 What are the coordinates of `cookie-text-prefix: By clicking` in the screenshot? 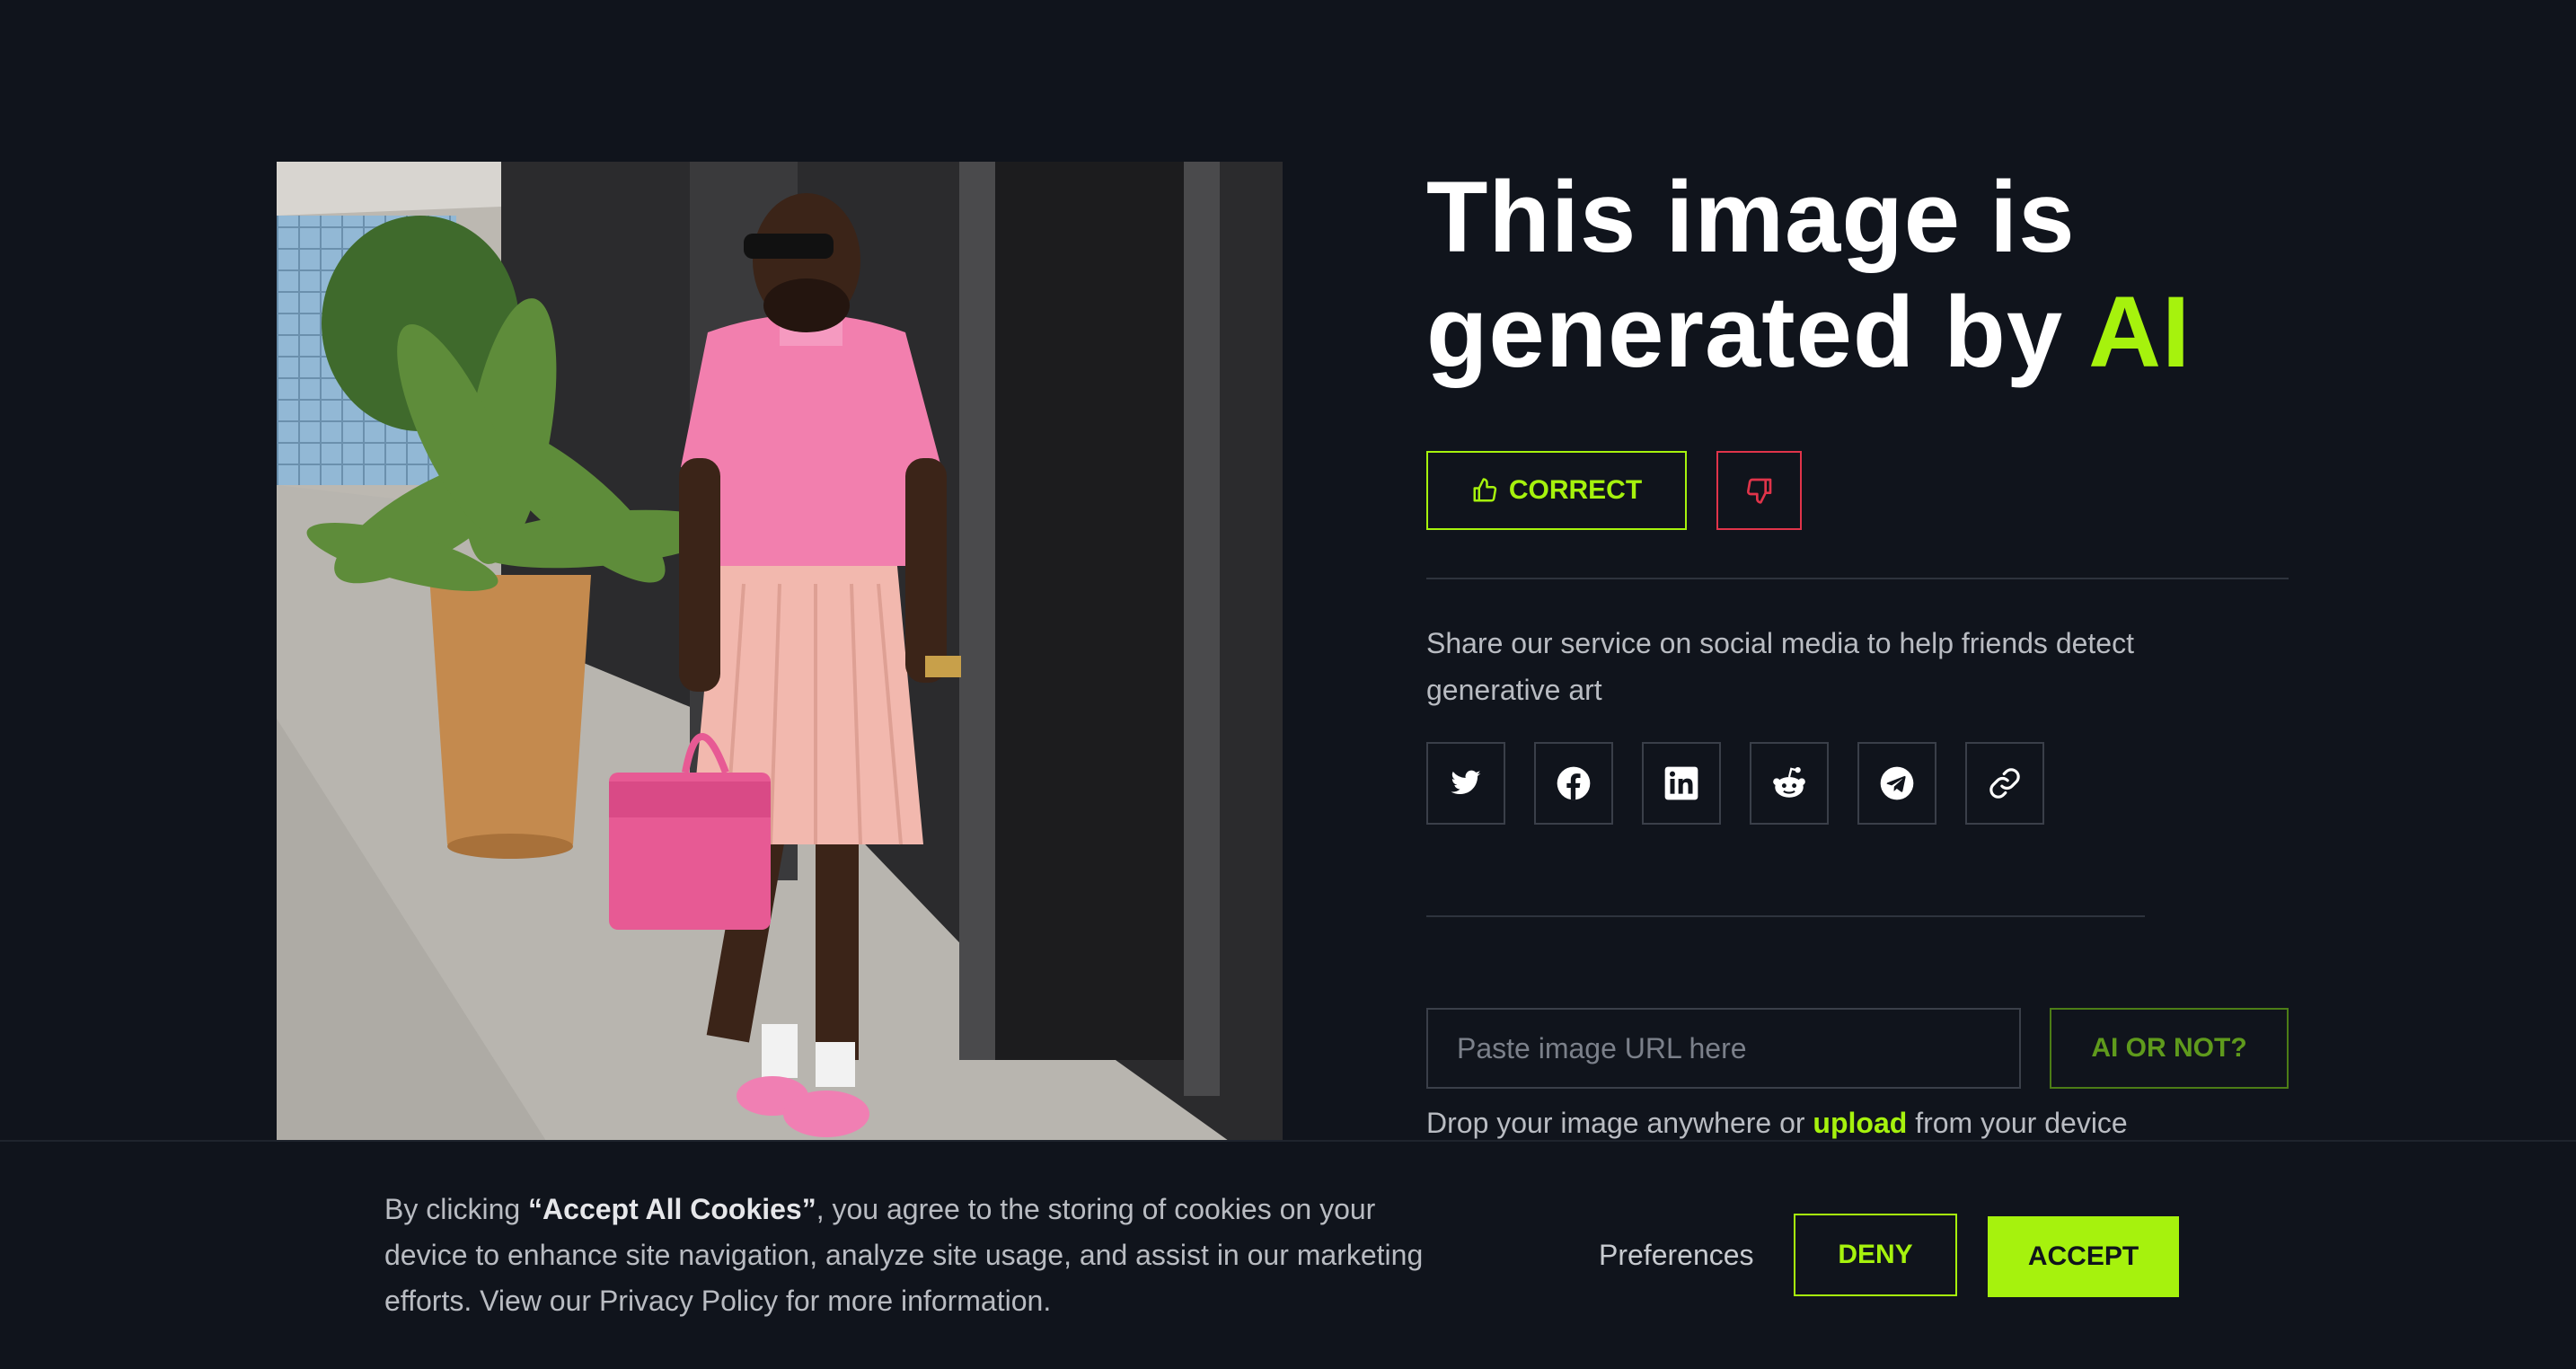 It's located at (452, 1209).